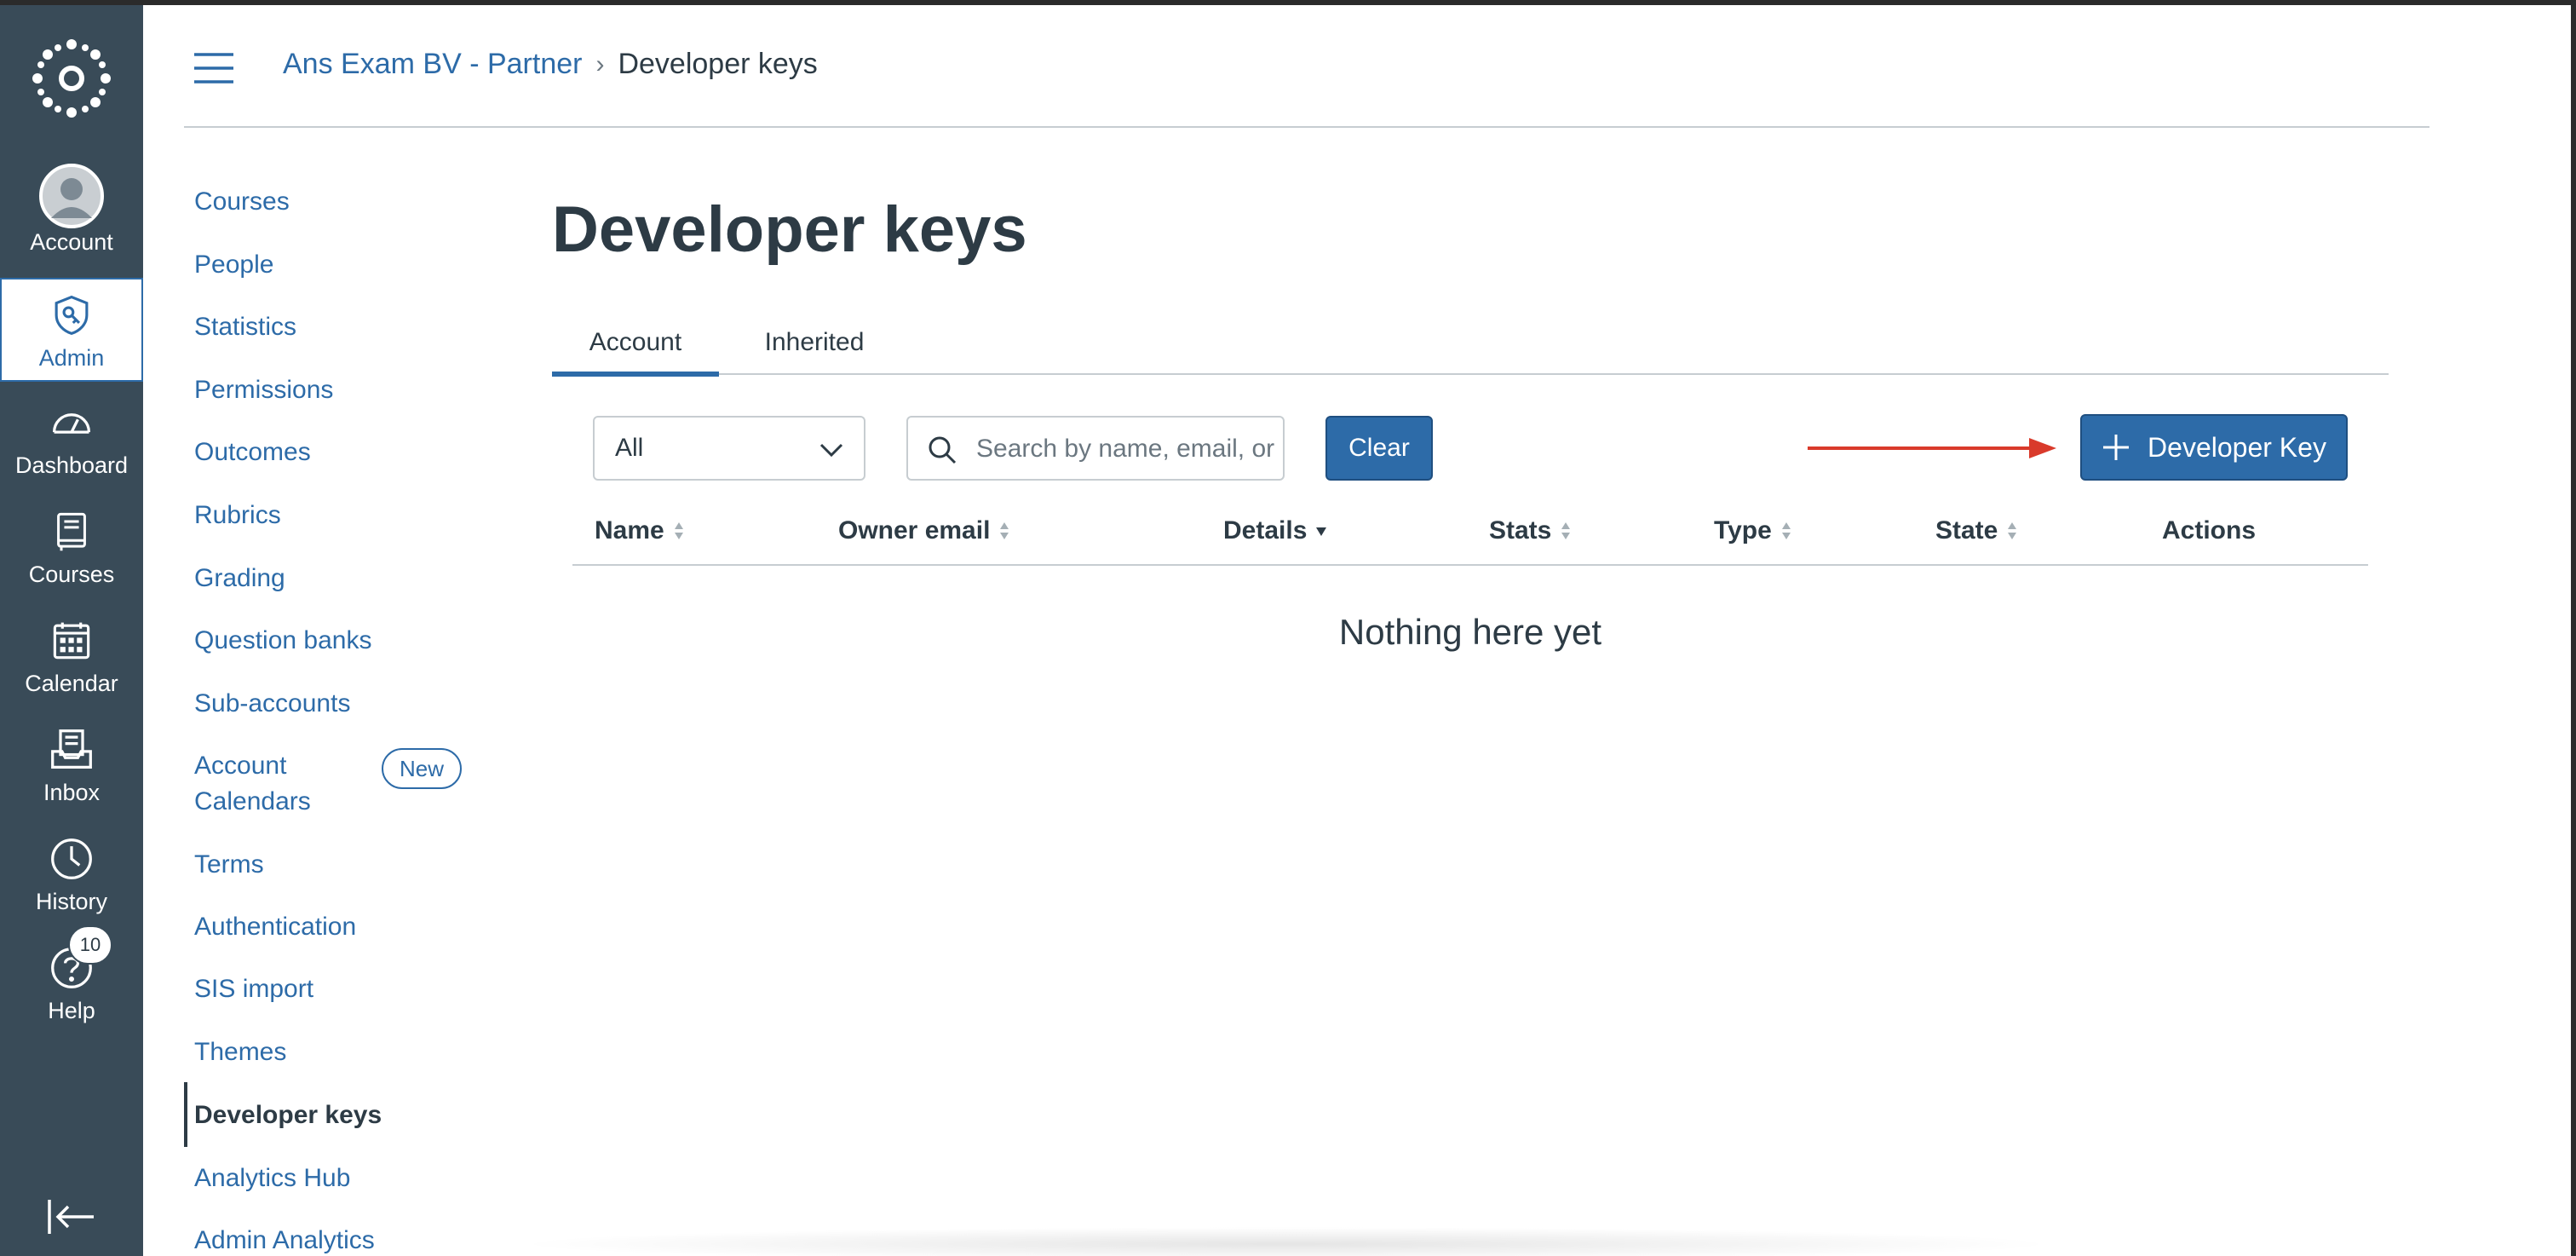 The image size is (2576, 1256). I want to click on header-divider, so click(1307, 127).